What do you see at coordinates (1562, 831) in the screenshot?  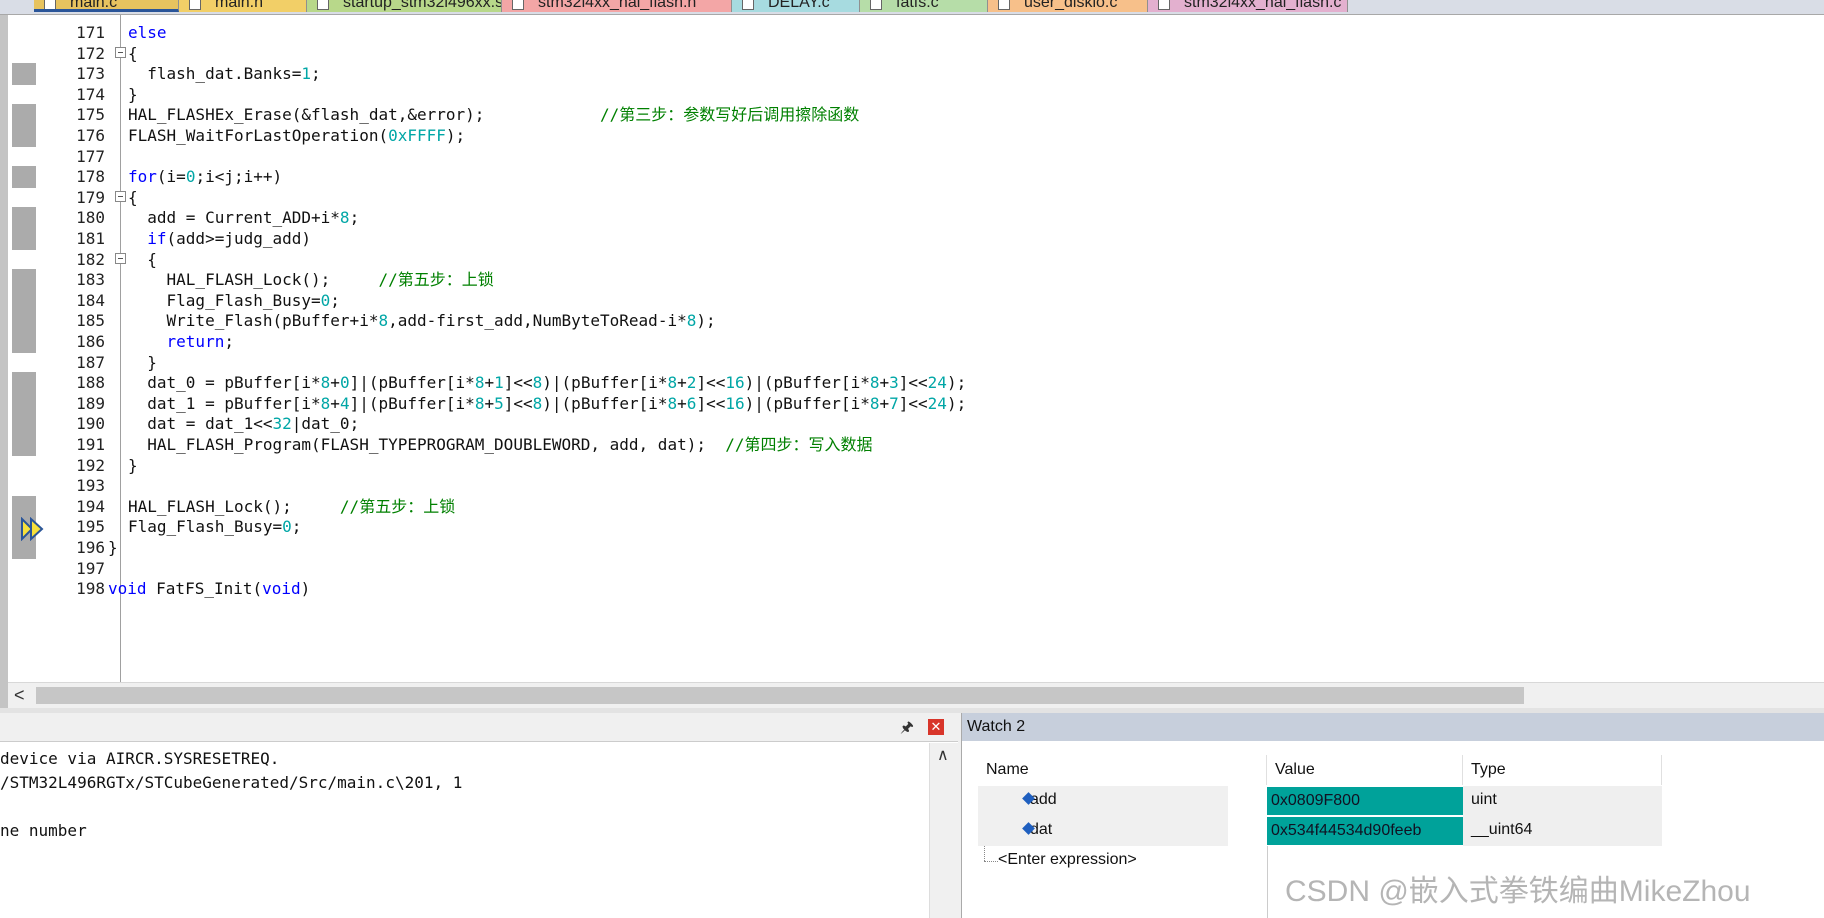 I see `watch-type-cell: __uint64` at bounding box center [1562, 831].